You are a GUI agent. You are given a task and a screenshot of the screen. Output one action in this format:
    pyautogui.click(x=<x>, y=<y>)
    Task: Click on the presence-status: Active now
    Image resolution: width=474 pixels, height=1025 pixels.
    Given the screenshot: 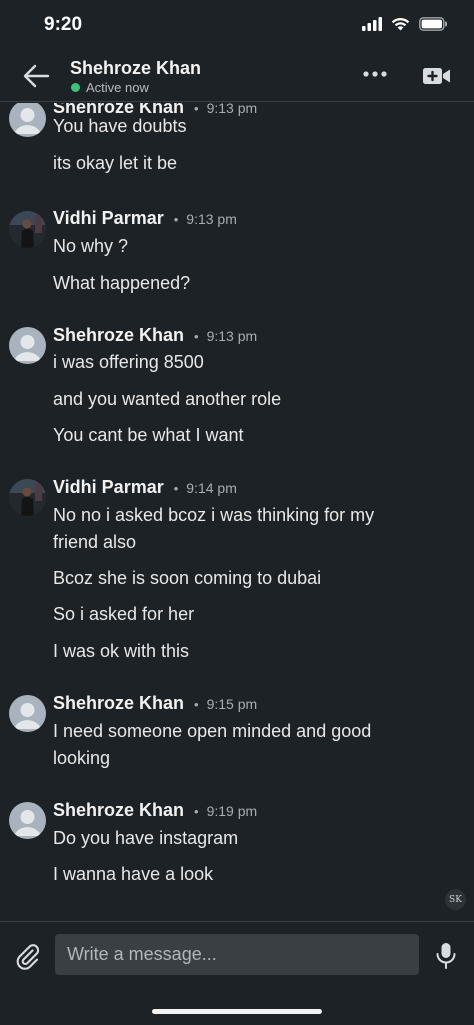 What is the action you would take?
    pyautogui.click(x=110, y=87)
    